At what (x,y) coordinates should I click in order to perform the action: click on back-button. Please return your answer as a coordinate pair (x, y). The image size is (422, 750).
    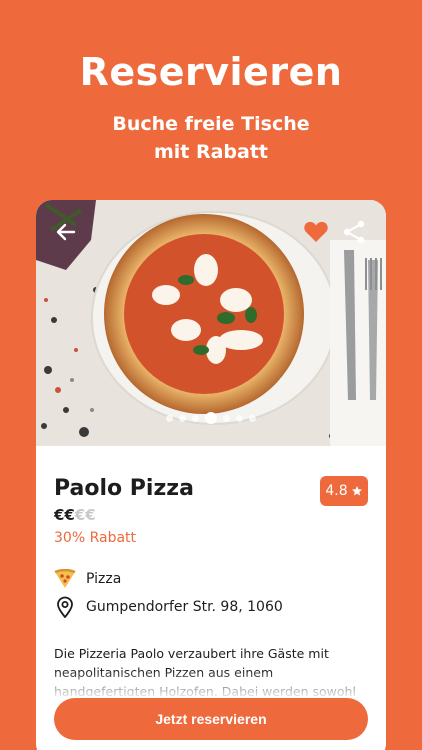
    Looking at the image, I should click on (66, 232).